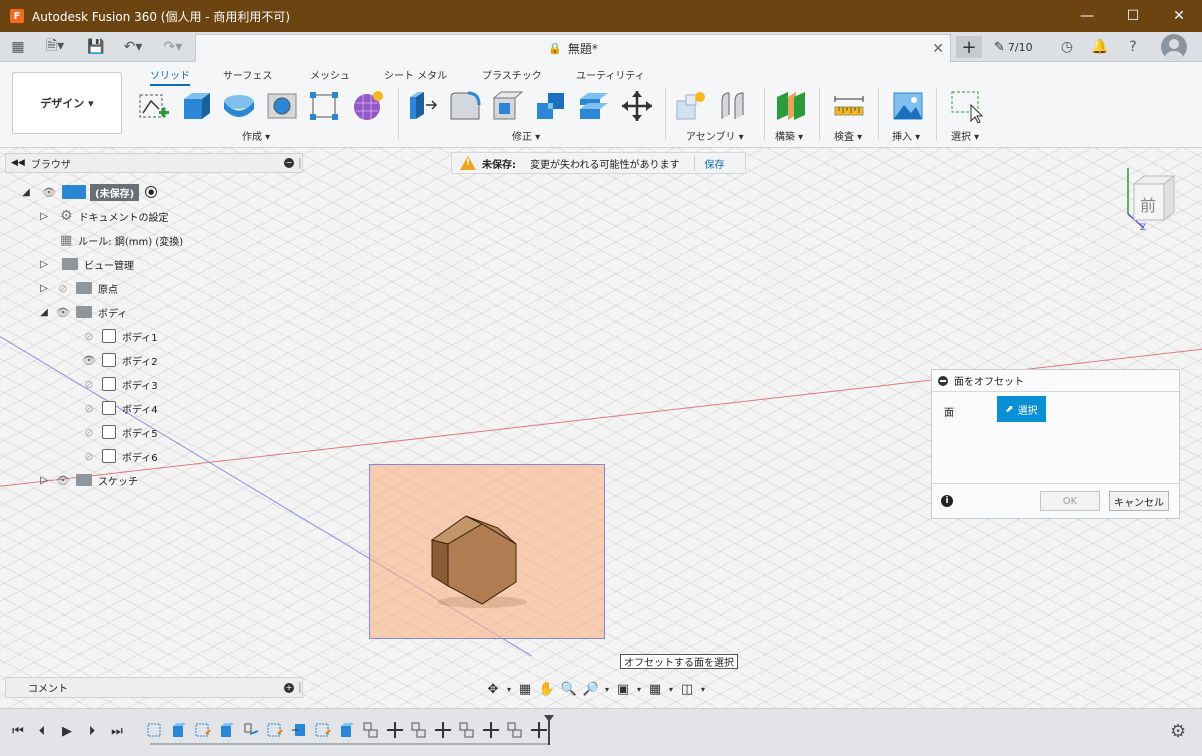  I want to click on plus-icon: +, so click(969, 47).